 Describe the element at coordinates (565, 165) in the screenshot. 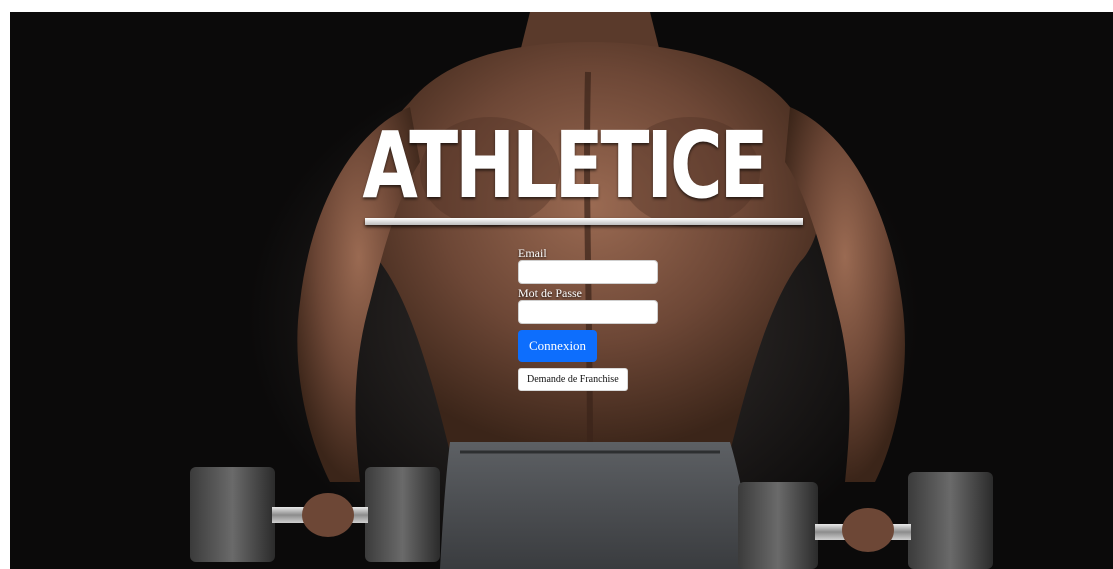

I see `brand-title: ATHLETICE` at that location.